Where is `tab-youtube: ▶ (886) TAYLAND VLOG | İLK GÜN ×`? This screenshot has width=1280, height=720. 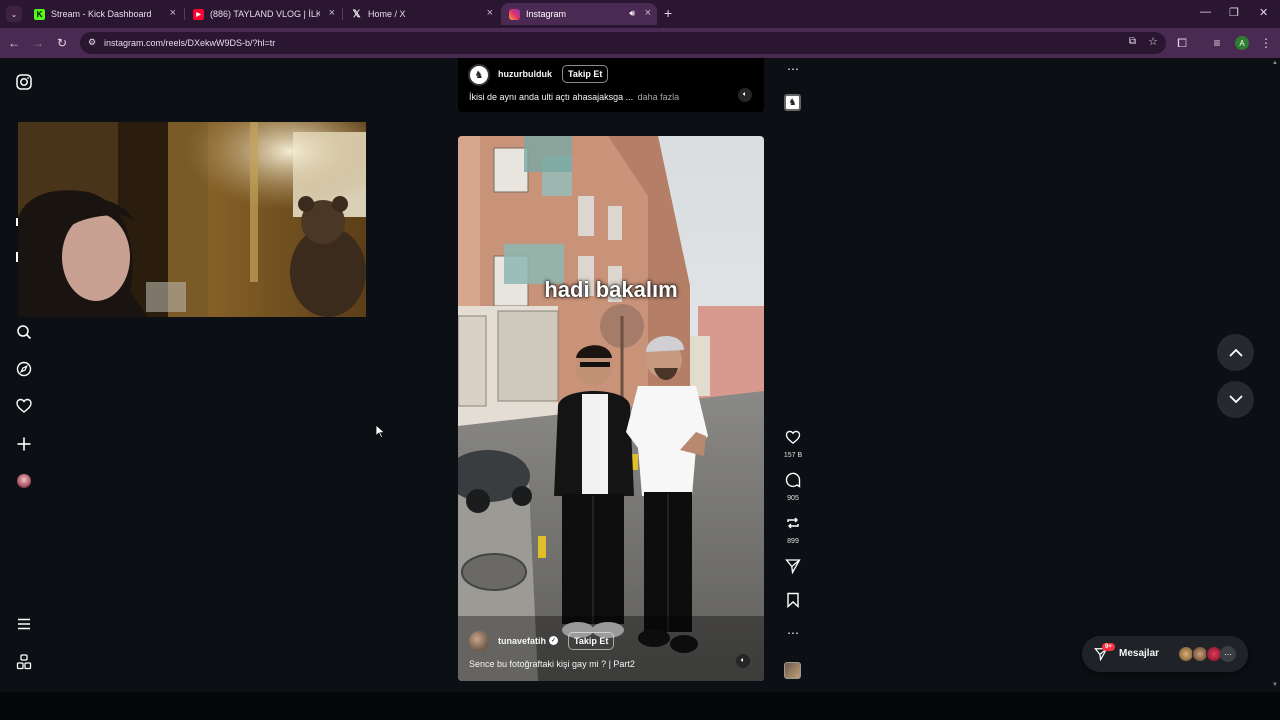
tab-youtube: ▶ (886) TAYLAND VLOG | İLK GÜN × is located at coordinates (263, 14).